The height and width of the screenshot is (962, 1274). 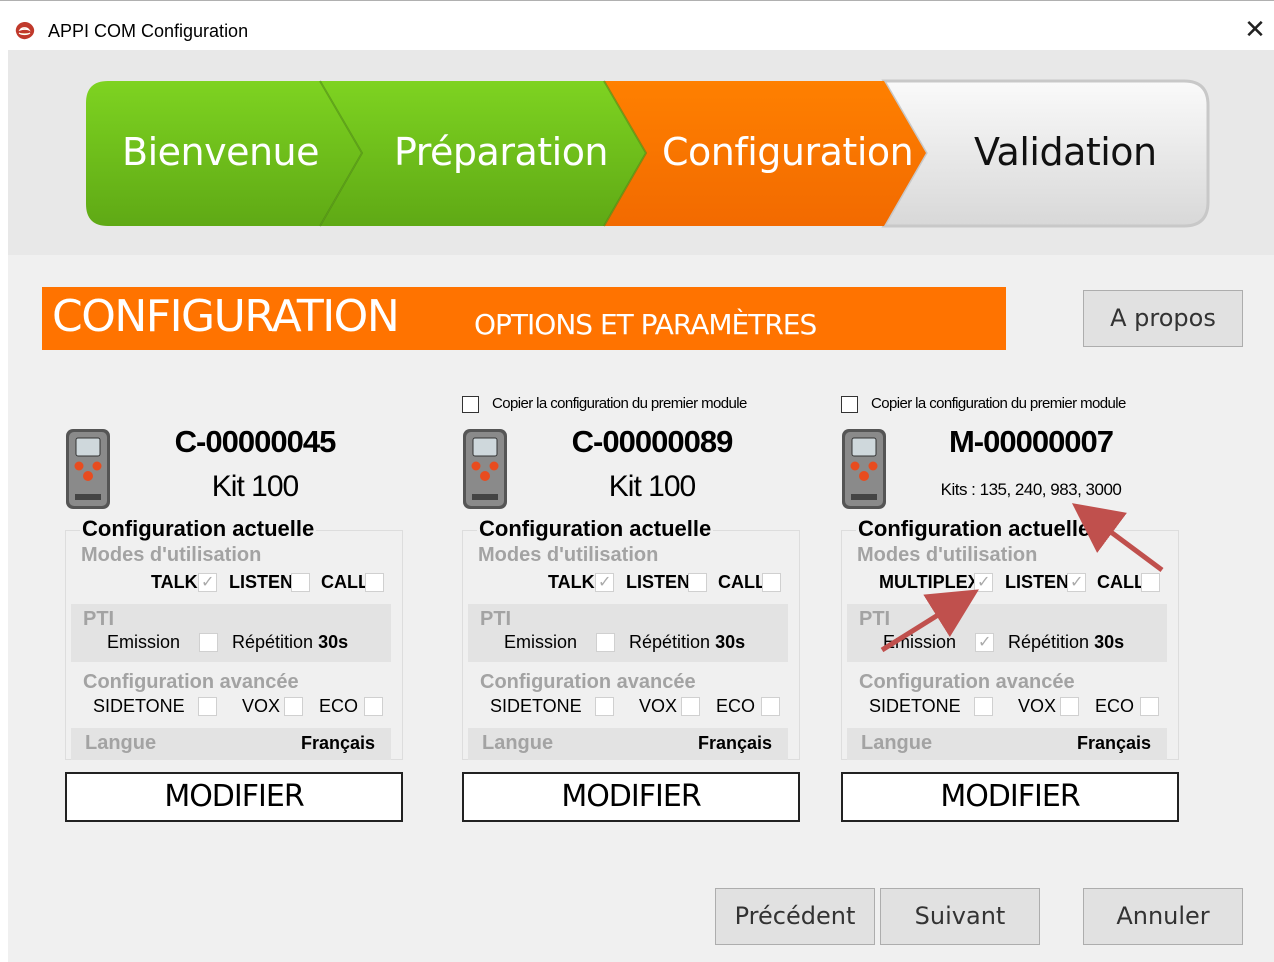 I want to click on step-preparation: Préparation, so click(x=501, y=152).